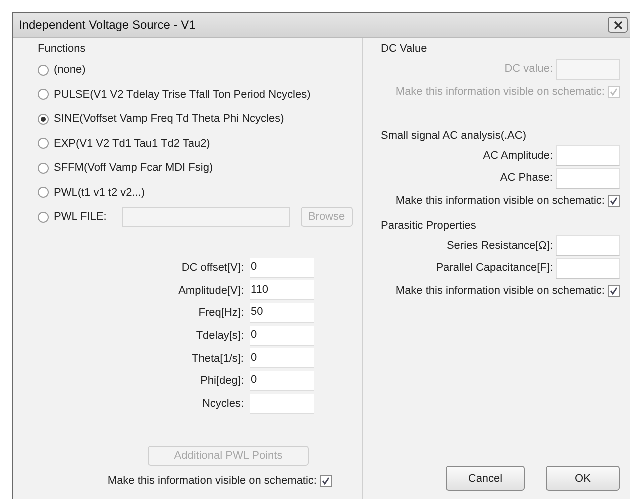 This screenshot has height=499, width=630. What do you see at coordinates (583, 478) in the screenshot?
I see `ok-button: OK` at bounding box center [583, 478].